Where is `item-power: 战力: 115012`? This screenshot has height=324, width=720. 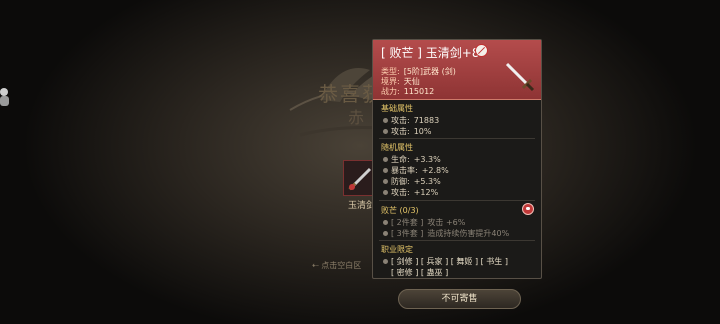 item-power: 战力: 115012 is located at coordinates (408, 91).